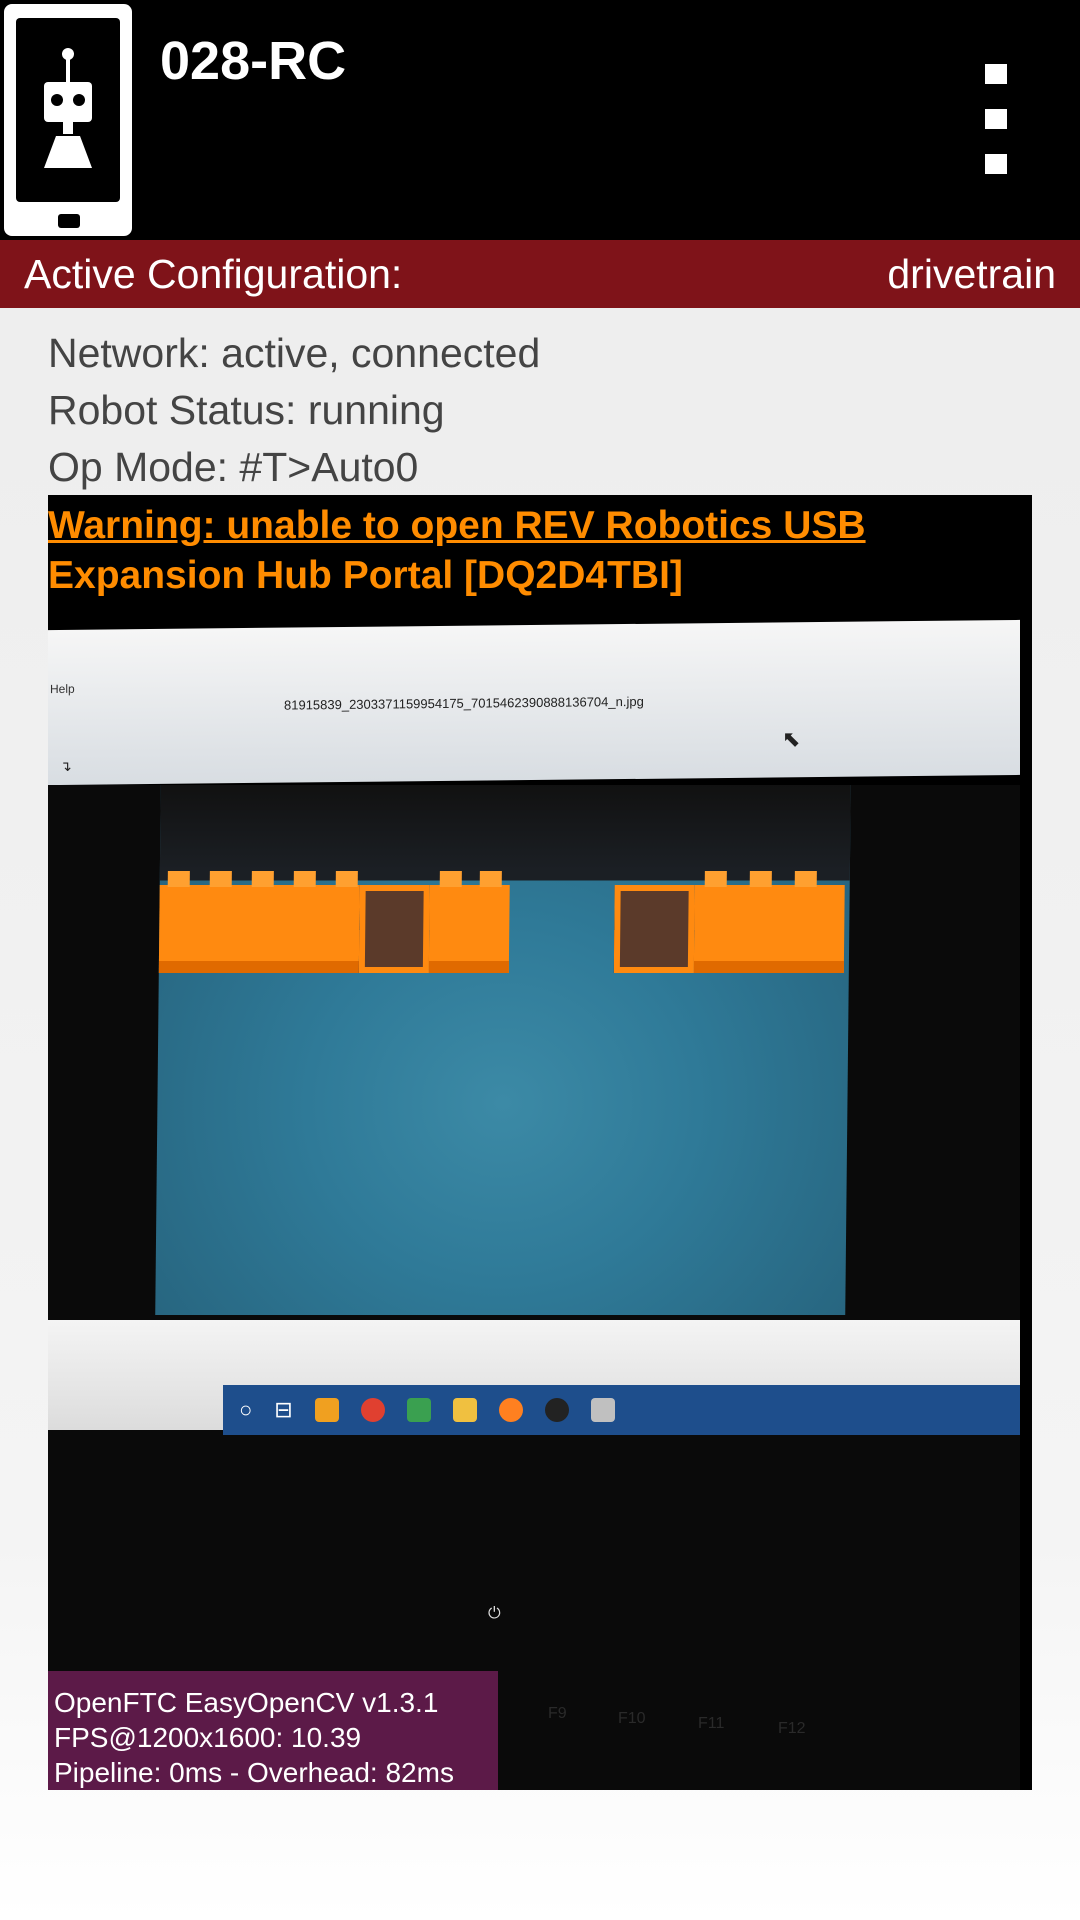 Image resolution: width=1080 pixels, height=1920 pixels. Describe the element at coordinates (621, 1410) in the screenshot. I see `camera-taskbar: ○ ⊟` at that location.